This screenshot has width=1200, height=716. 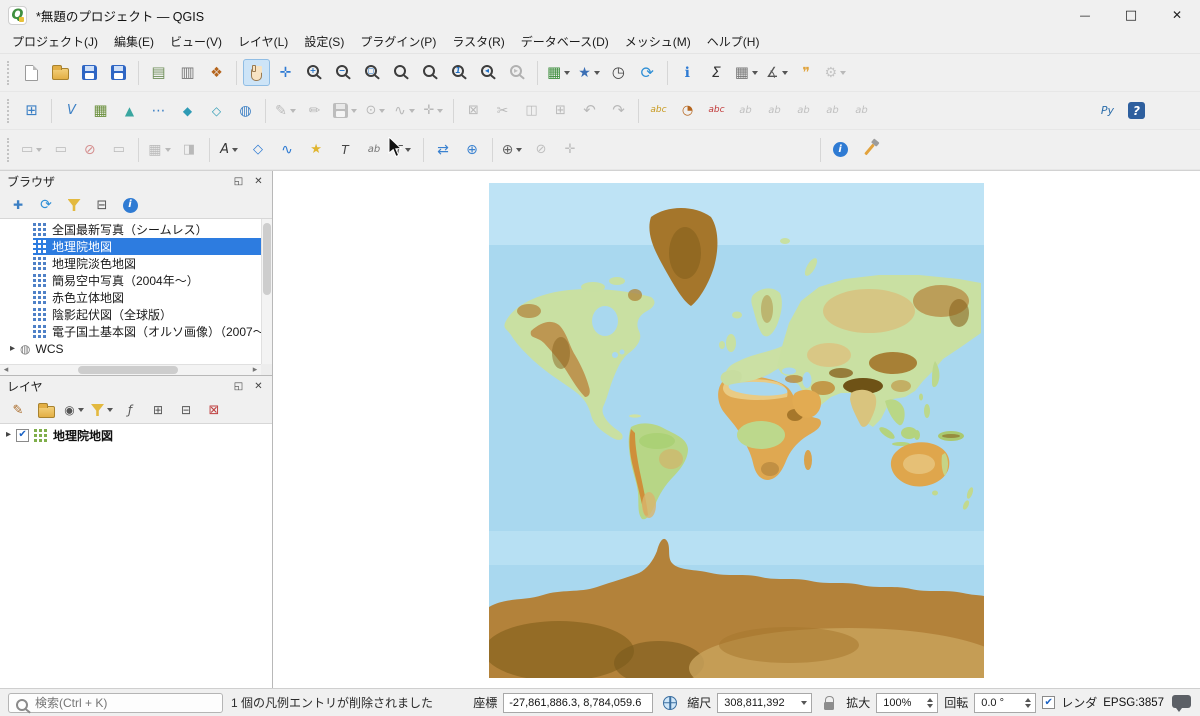 What do you see at coordinates (836, 72) in the screenshot?
I see `feature-action-button: ⚙` at bounding box center [836, 72].